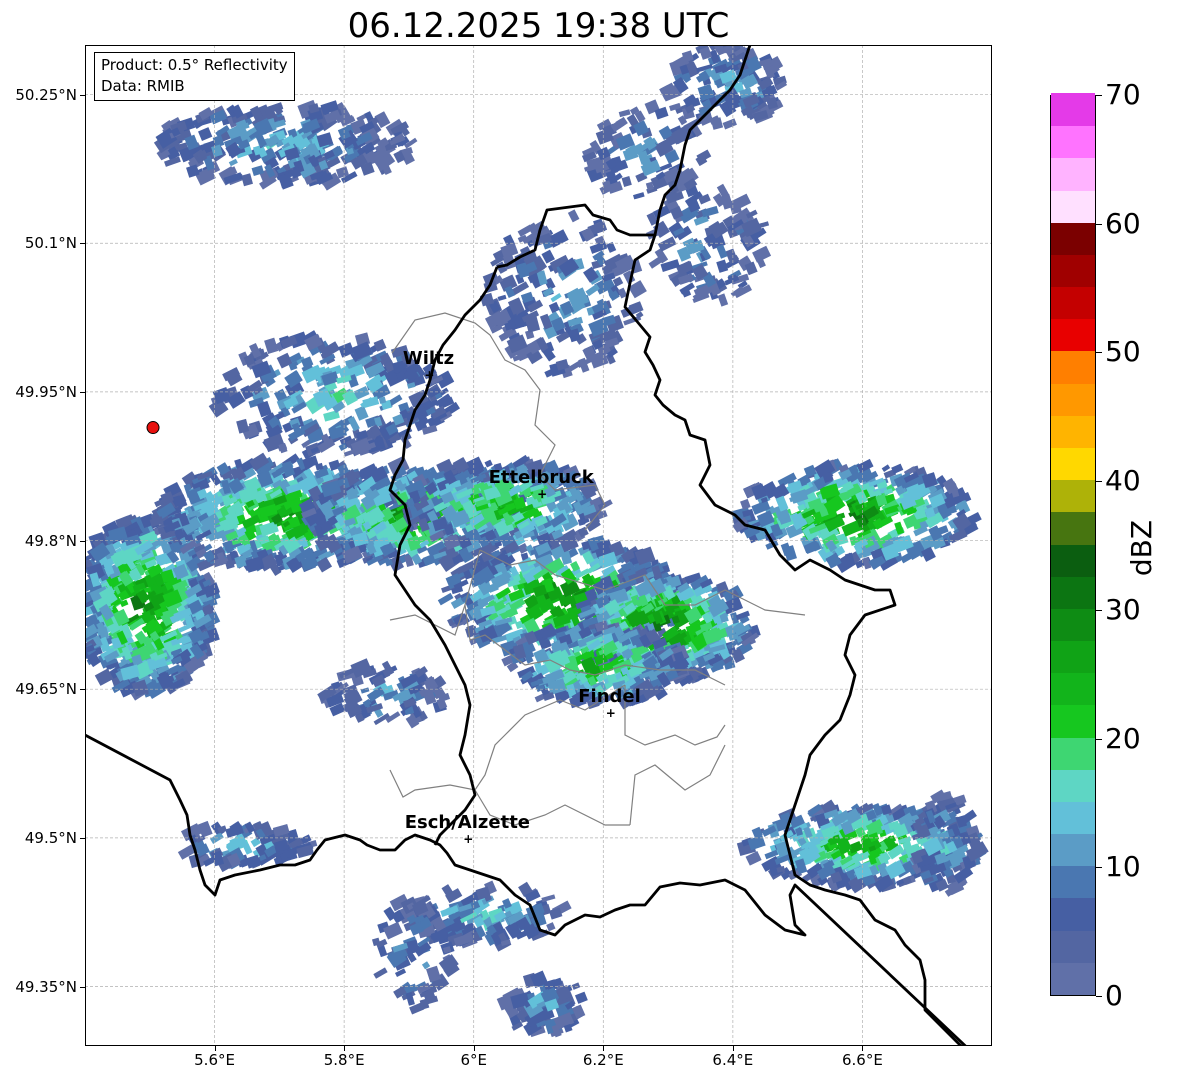 Image resolution: width=1184 pixels, height=1081 pixels. I want to click on canton-border-se, so click(677, 785).